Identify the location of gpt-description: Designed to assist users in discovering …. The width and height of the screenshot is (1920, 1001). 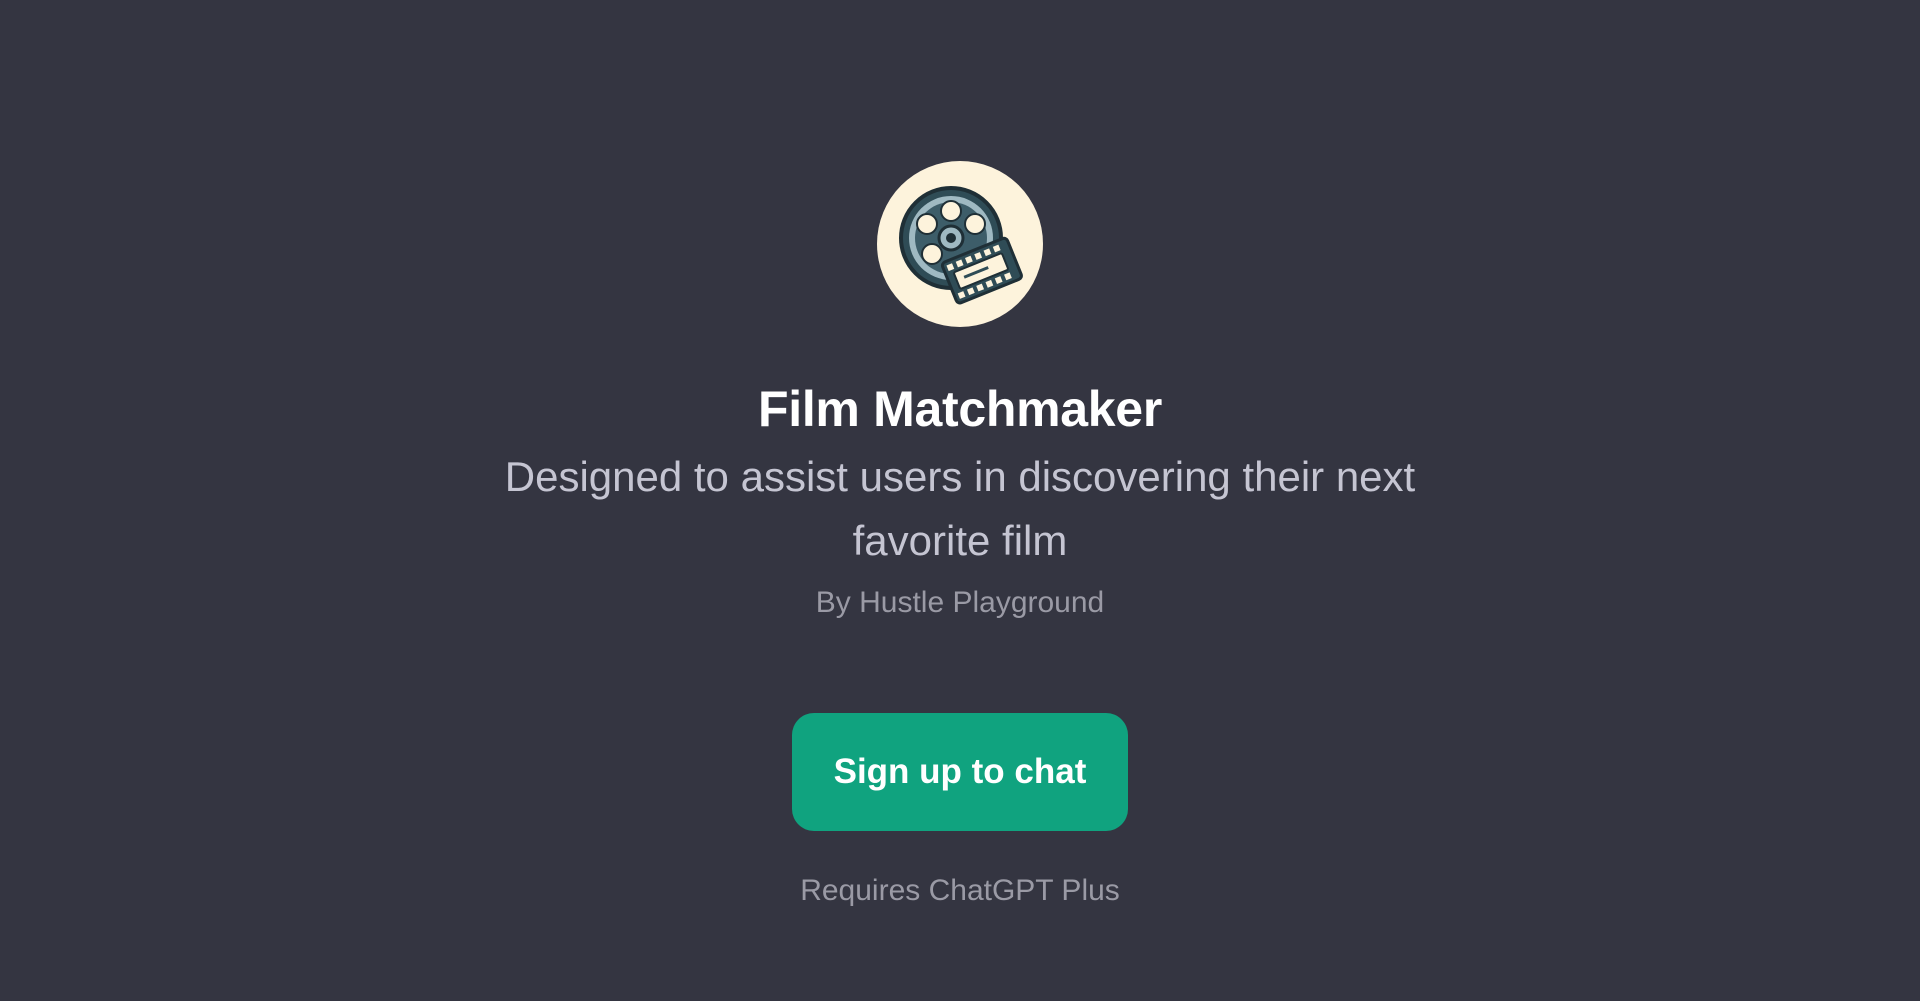
(960, 508).